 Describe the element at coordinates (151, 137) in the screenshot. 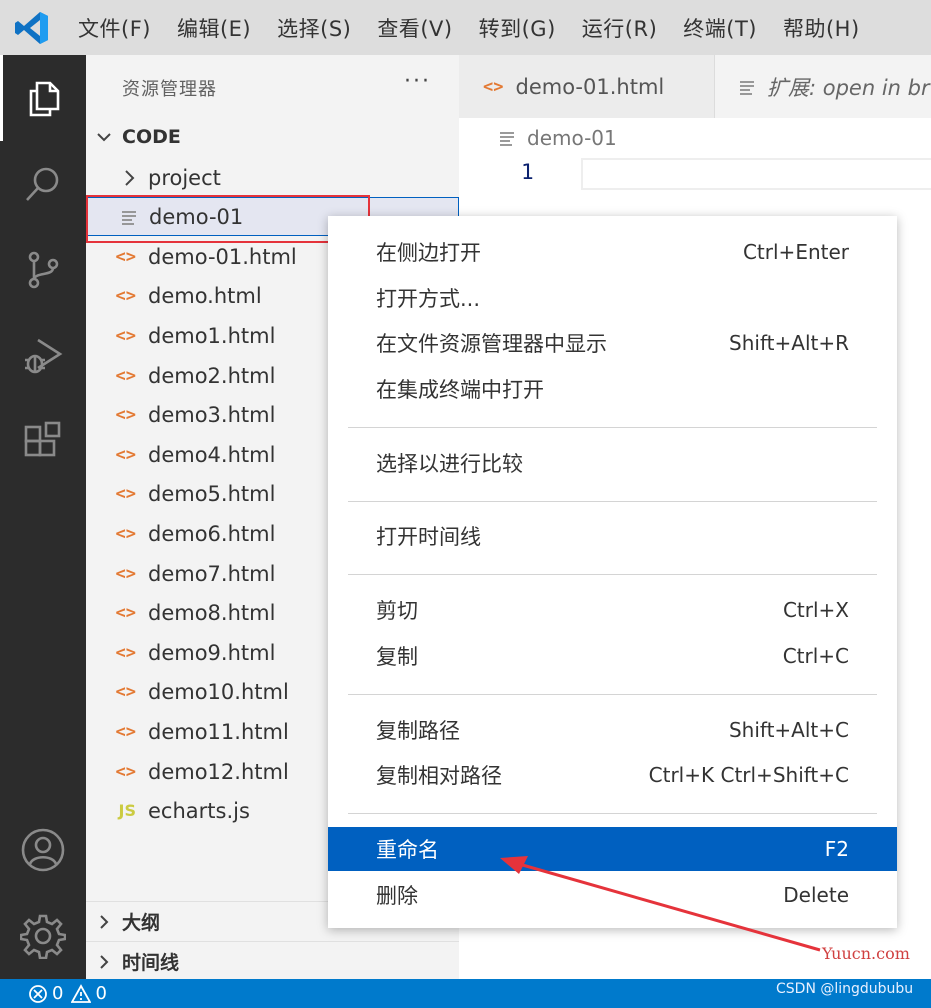

I see `workspace-name: CODE` at that location.